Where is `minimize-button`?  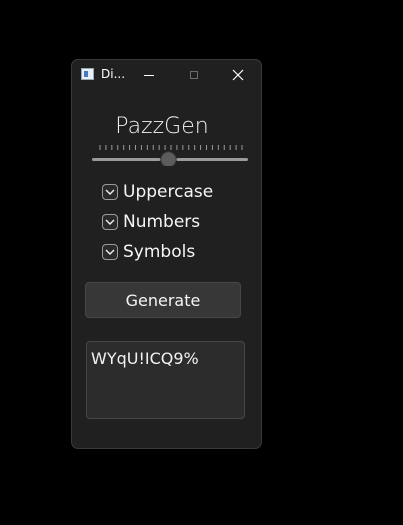
minimize-button is located at coordinates (149, 75).